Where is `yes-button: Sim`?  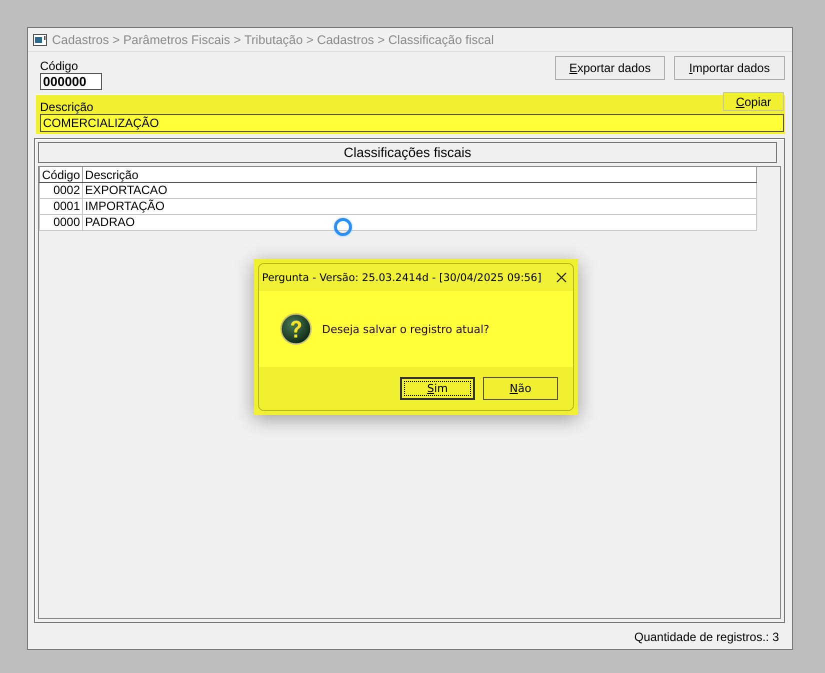 yes-button: Sim is located at coordinates (437, 388).